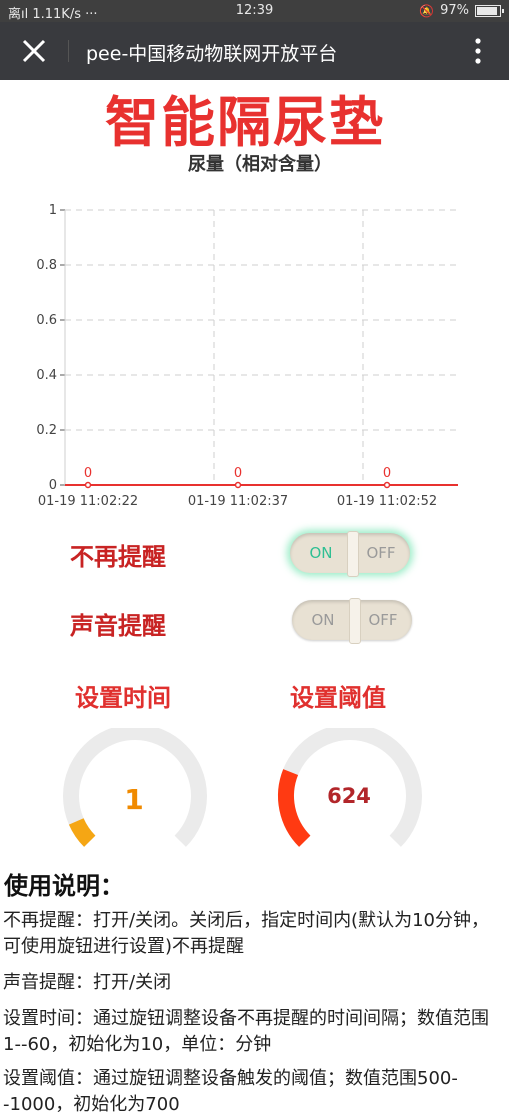  Describe the element at coordinates (321, 553) in the screenshot. I see `no-remind-on-text: ON` at that location.